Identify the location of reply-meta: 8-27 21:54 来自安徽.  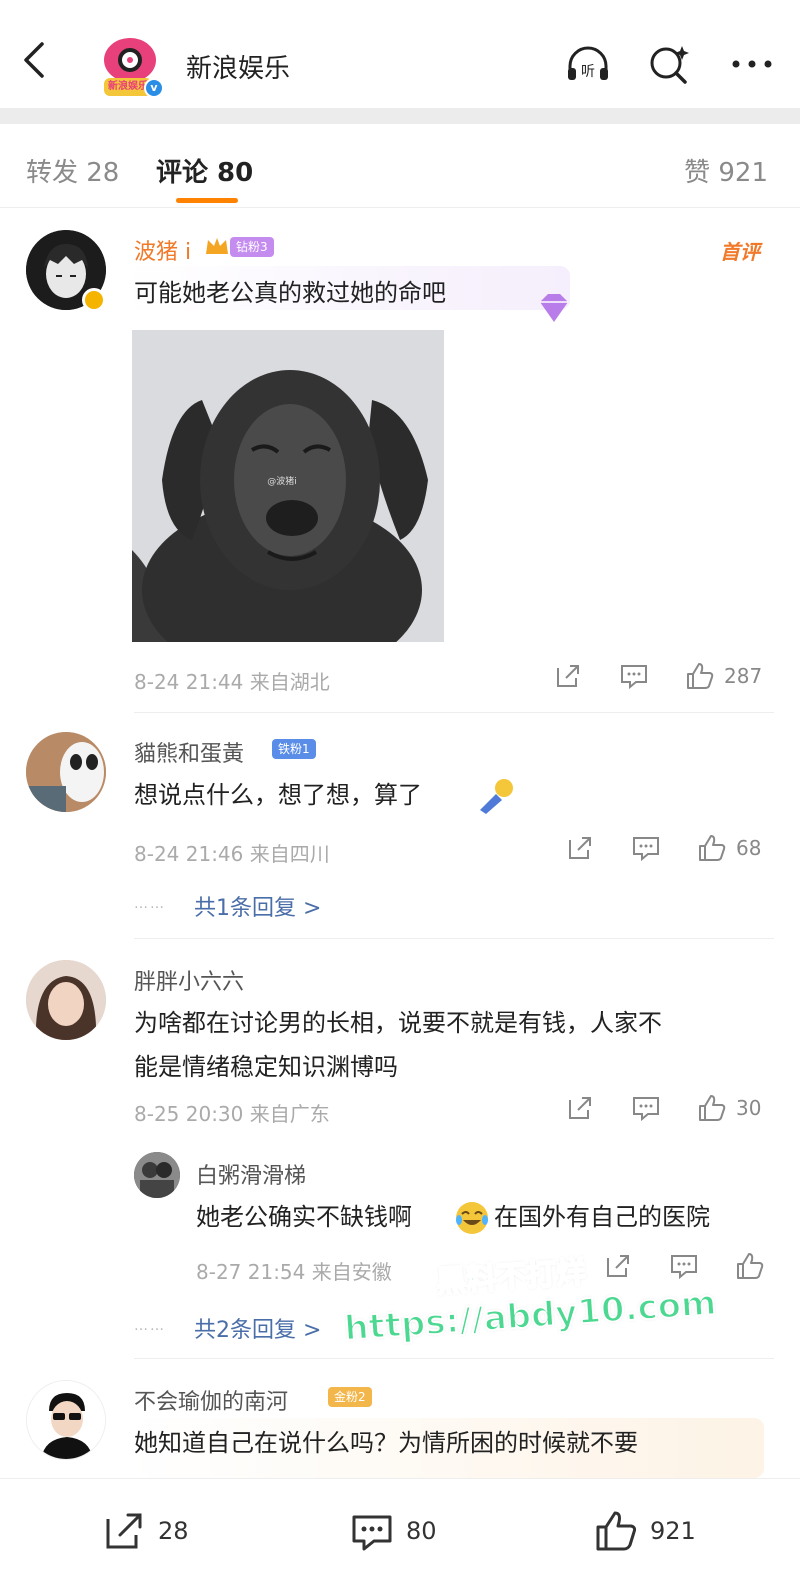
(294, 1272).